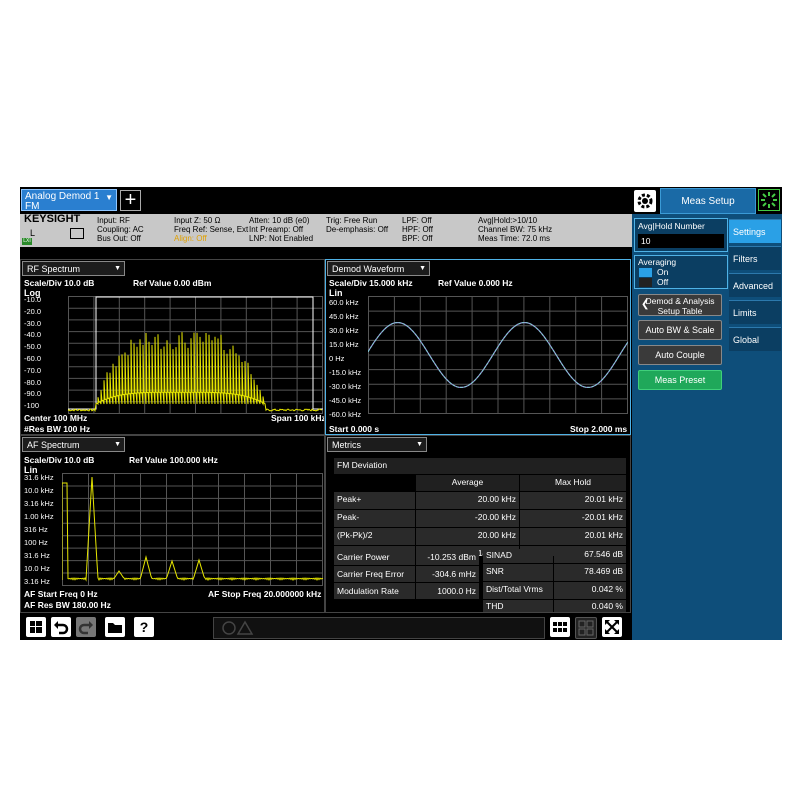 Image resolution: width=800 pixels, height=800 pixels. What do you see at coordinates (467, 500) in the screenshot?
I see `fm-row-avg: 20.00 kHz` at bounding box center [467, 500].